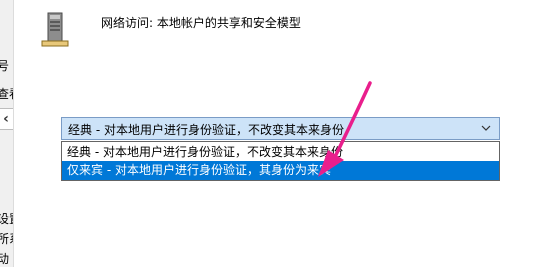  Describe the element at coordinates (6, 119) in the screenshot. I see `back-arrow-icon: ‹` at that location.